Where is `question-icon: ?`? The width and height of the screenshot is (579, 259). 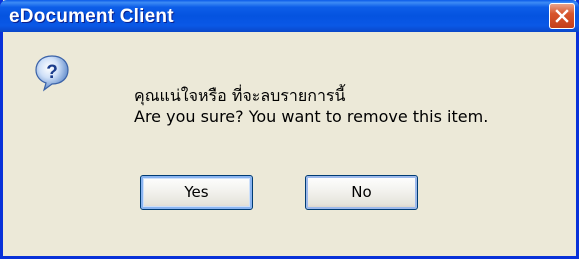 question-icon: ? is located at coordinates (52, 73).